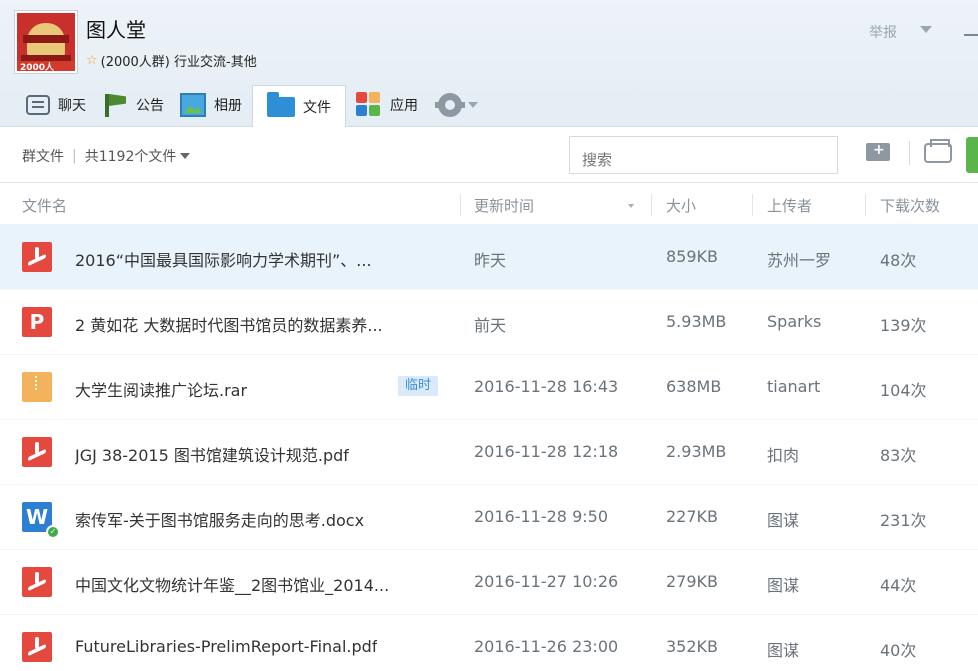 The height and width of the screenshot is (671, 978). What do you see at coordinates (115, 105) in the screenshot?
I see `flag-icon` at bounding box center [115, 105].